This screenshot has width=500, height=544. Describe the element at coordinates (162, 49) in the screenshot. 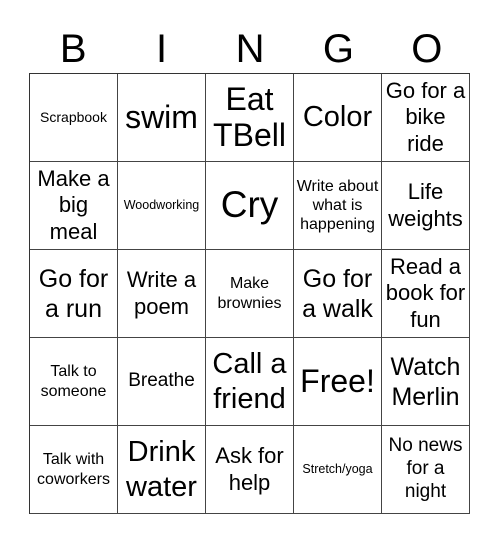

I see `header-letter-i: I` at that location.